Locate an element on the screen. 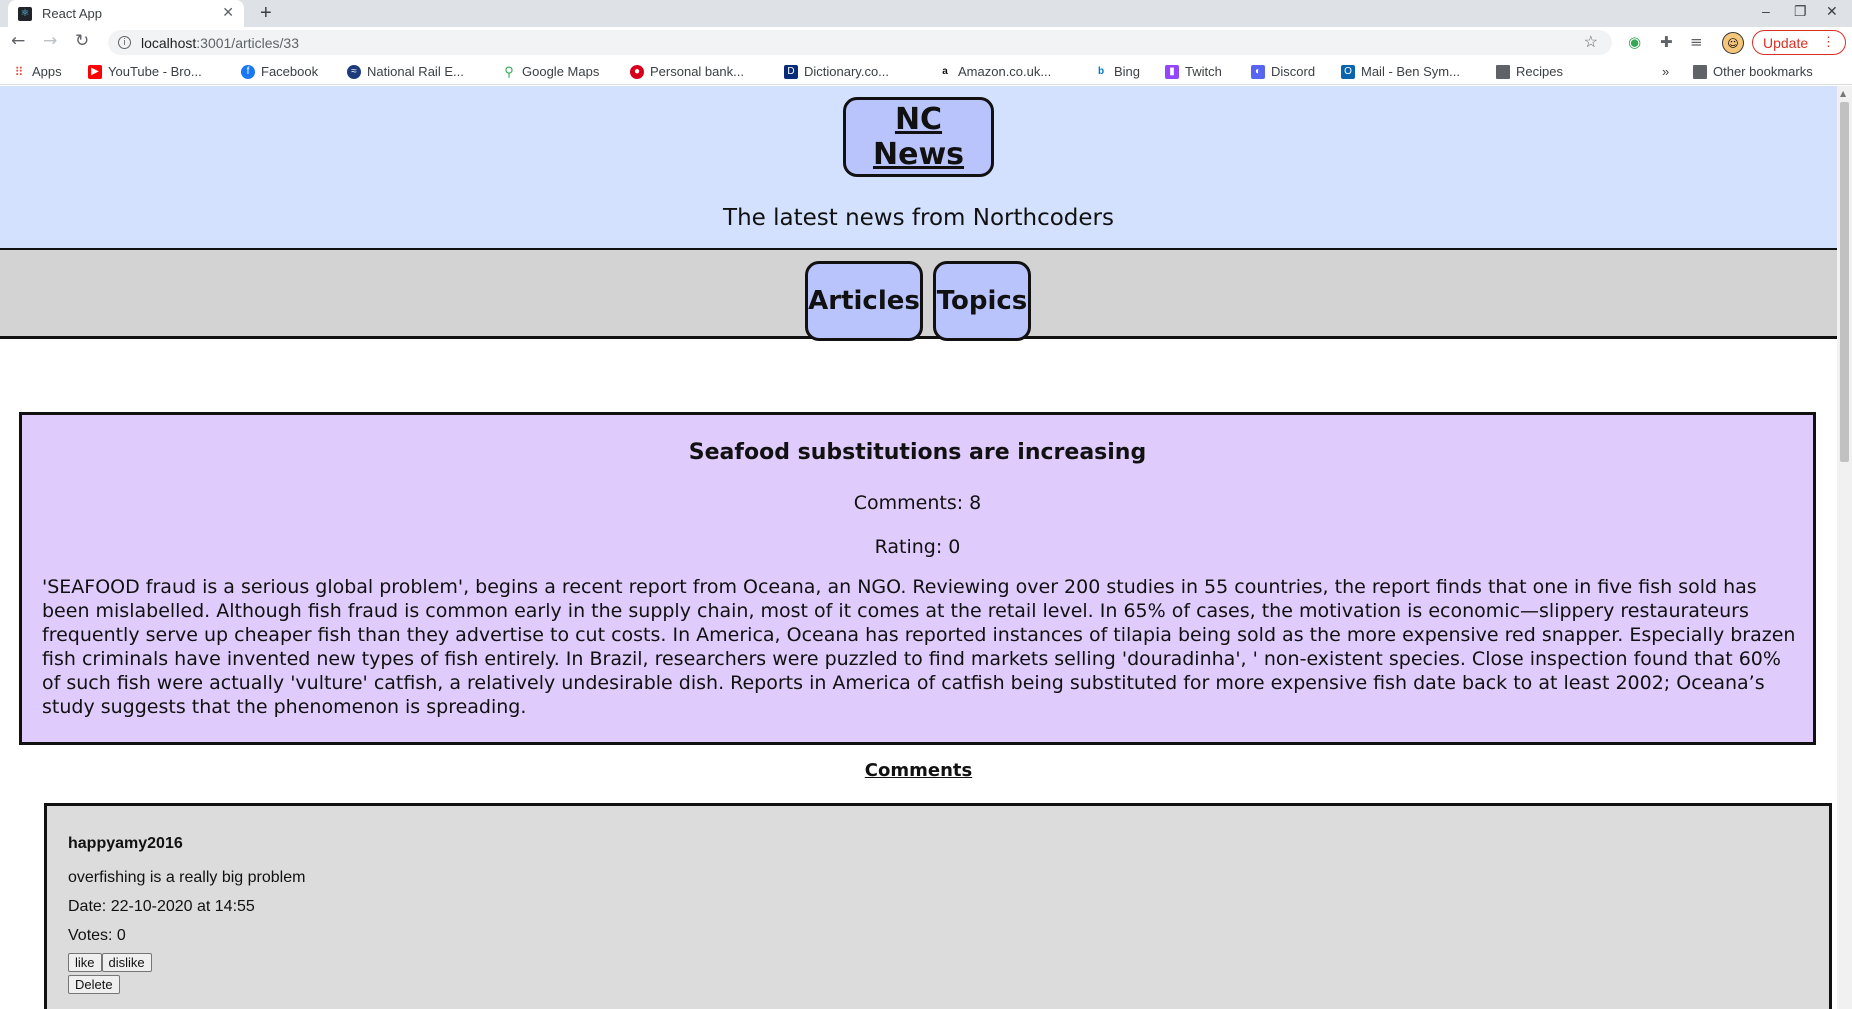 This screenshot has height=1009, width=1852. national-rail-icon: ≈ is located at coordinates (354, 71).